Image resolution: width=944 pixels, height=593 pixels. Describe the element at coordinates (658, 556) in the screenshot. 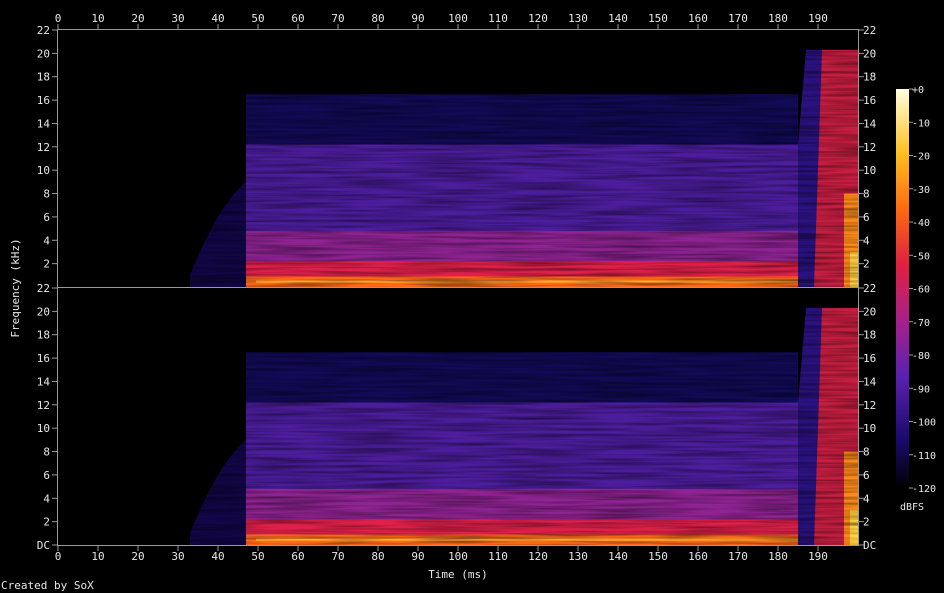

I see `x-tick-label-bottom-15: 150` at that location.